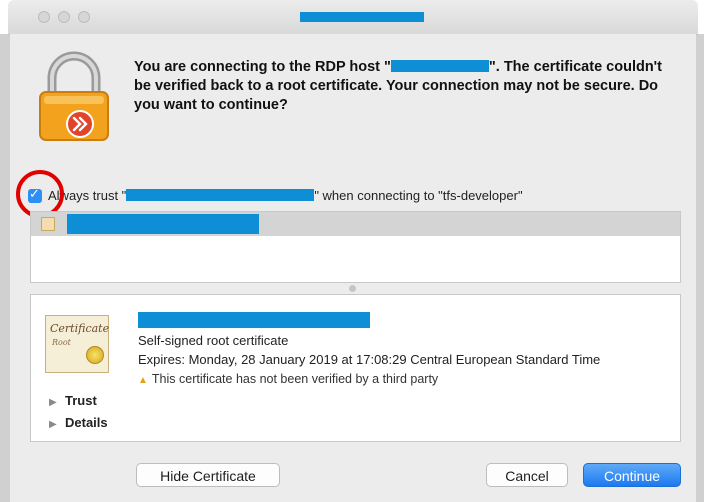 The image size is (704, 502). I want to click on certificate-chain-list, so click(355, 247).